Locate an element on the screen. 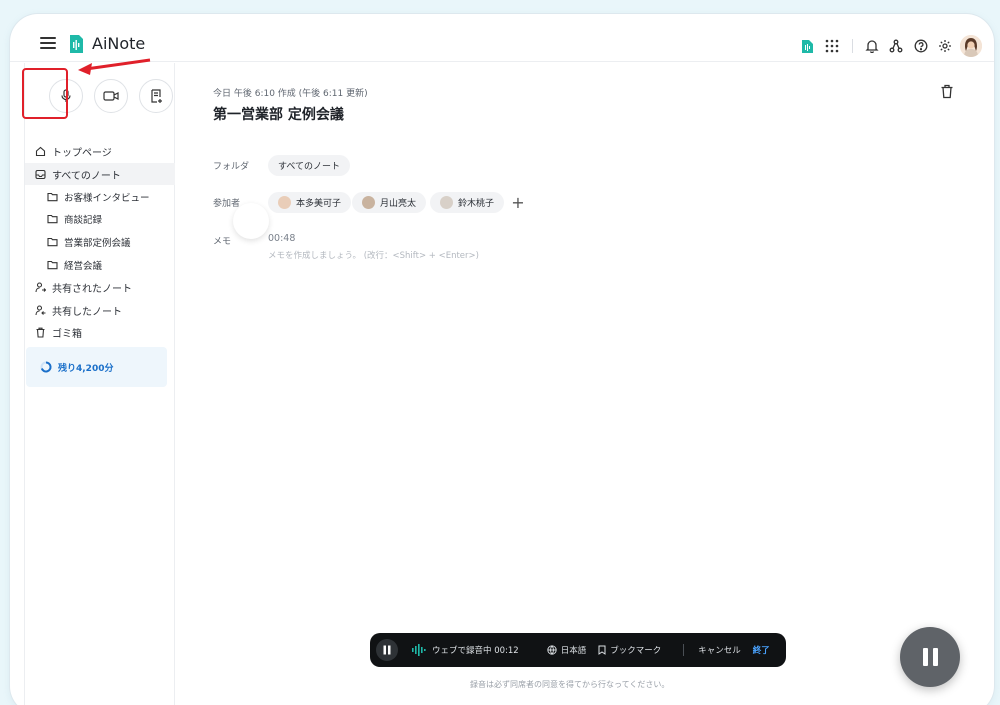 The width and height of the screenshot is (1000, 705). sidebar-item-shared-with-me: 共有されたノート is located at coordinates (100, 287).